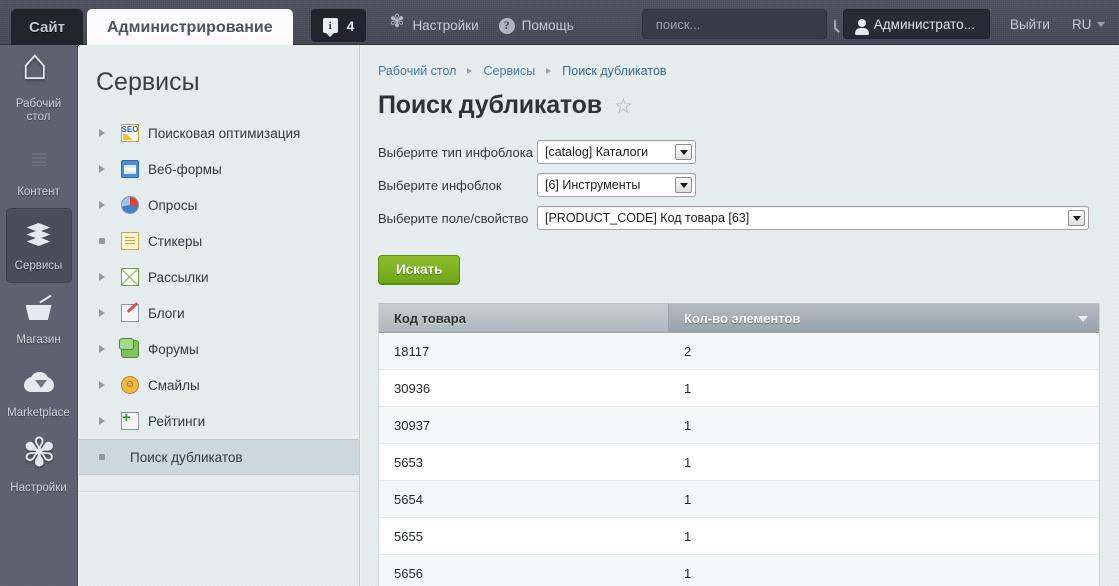  What do you see at coordinates (219, 133) in the screenshot?
I see `tree-item-seo: SEO Поисковая оптимизация` at bounding box center [219, 133].